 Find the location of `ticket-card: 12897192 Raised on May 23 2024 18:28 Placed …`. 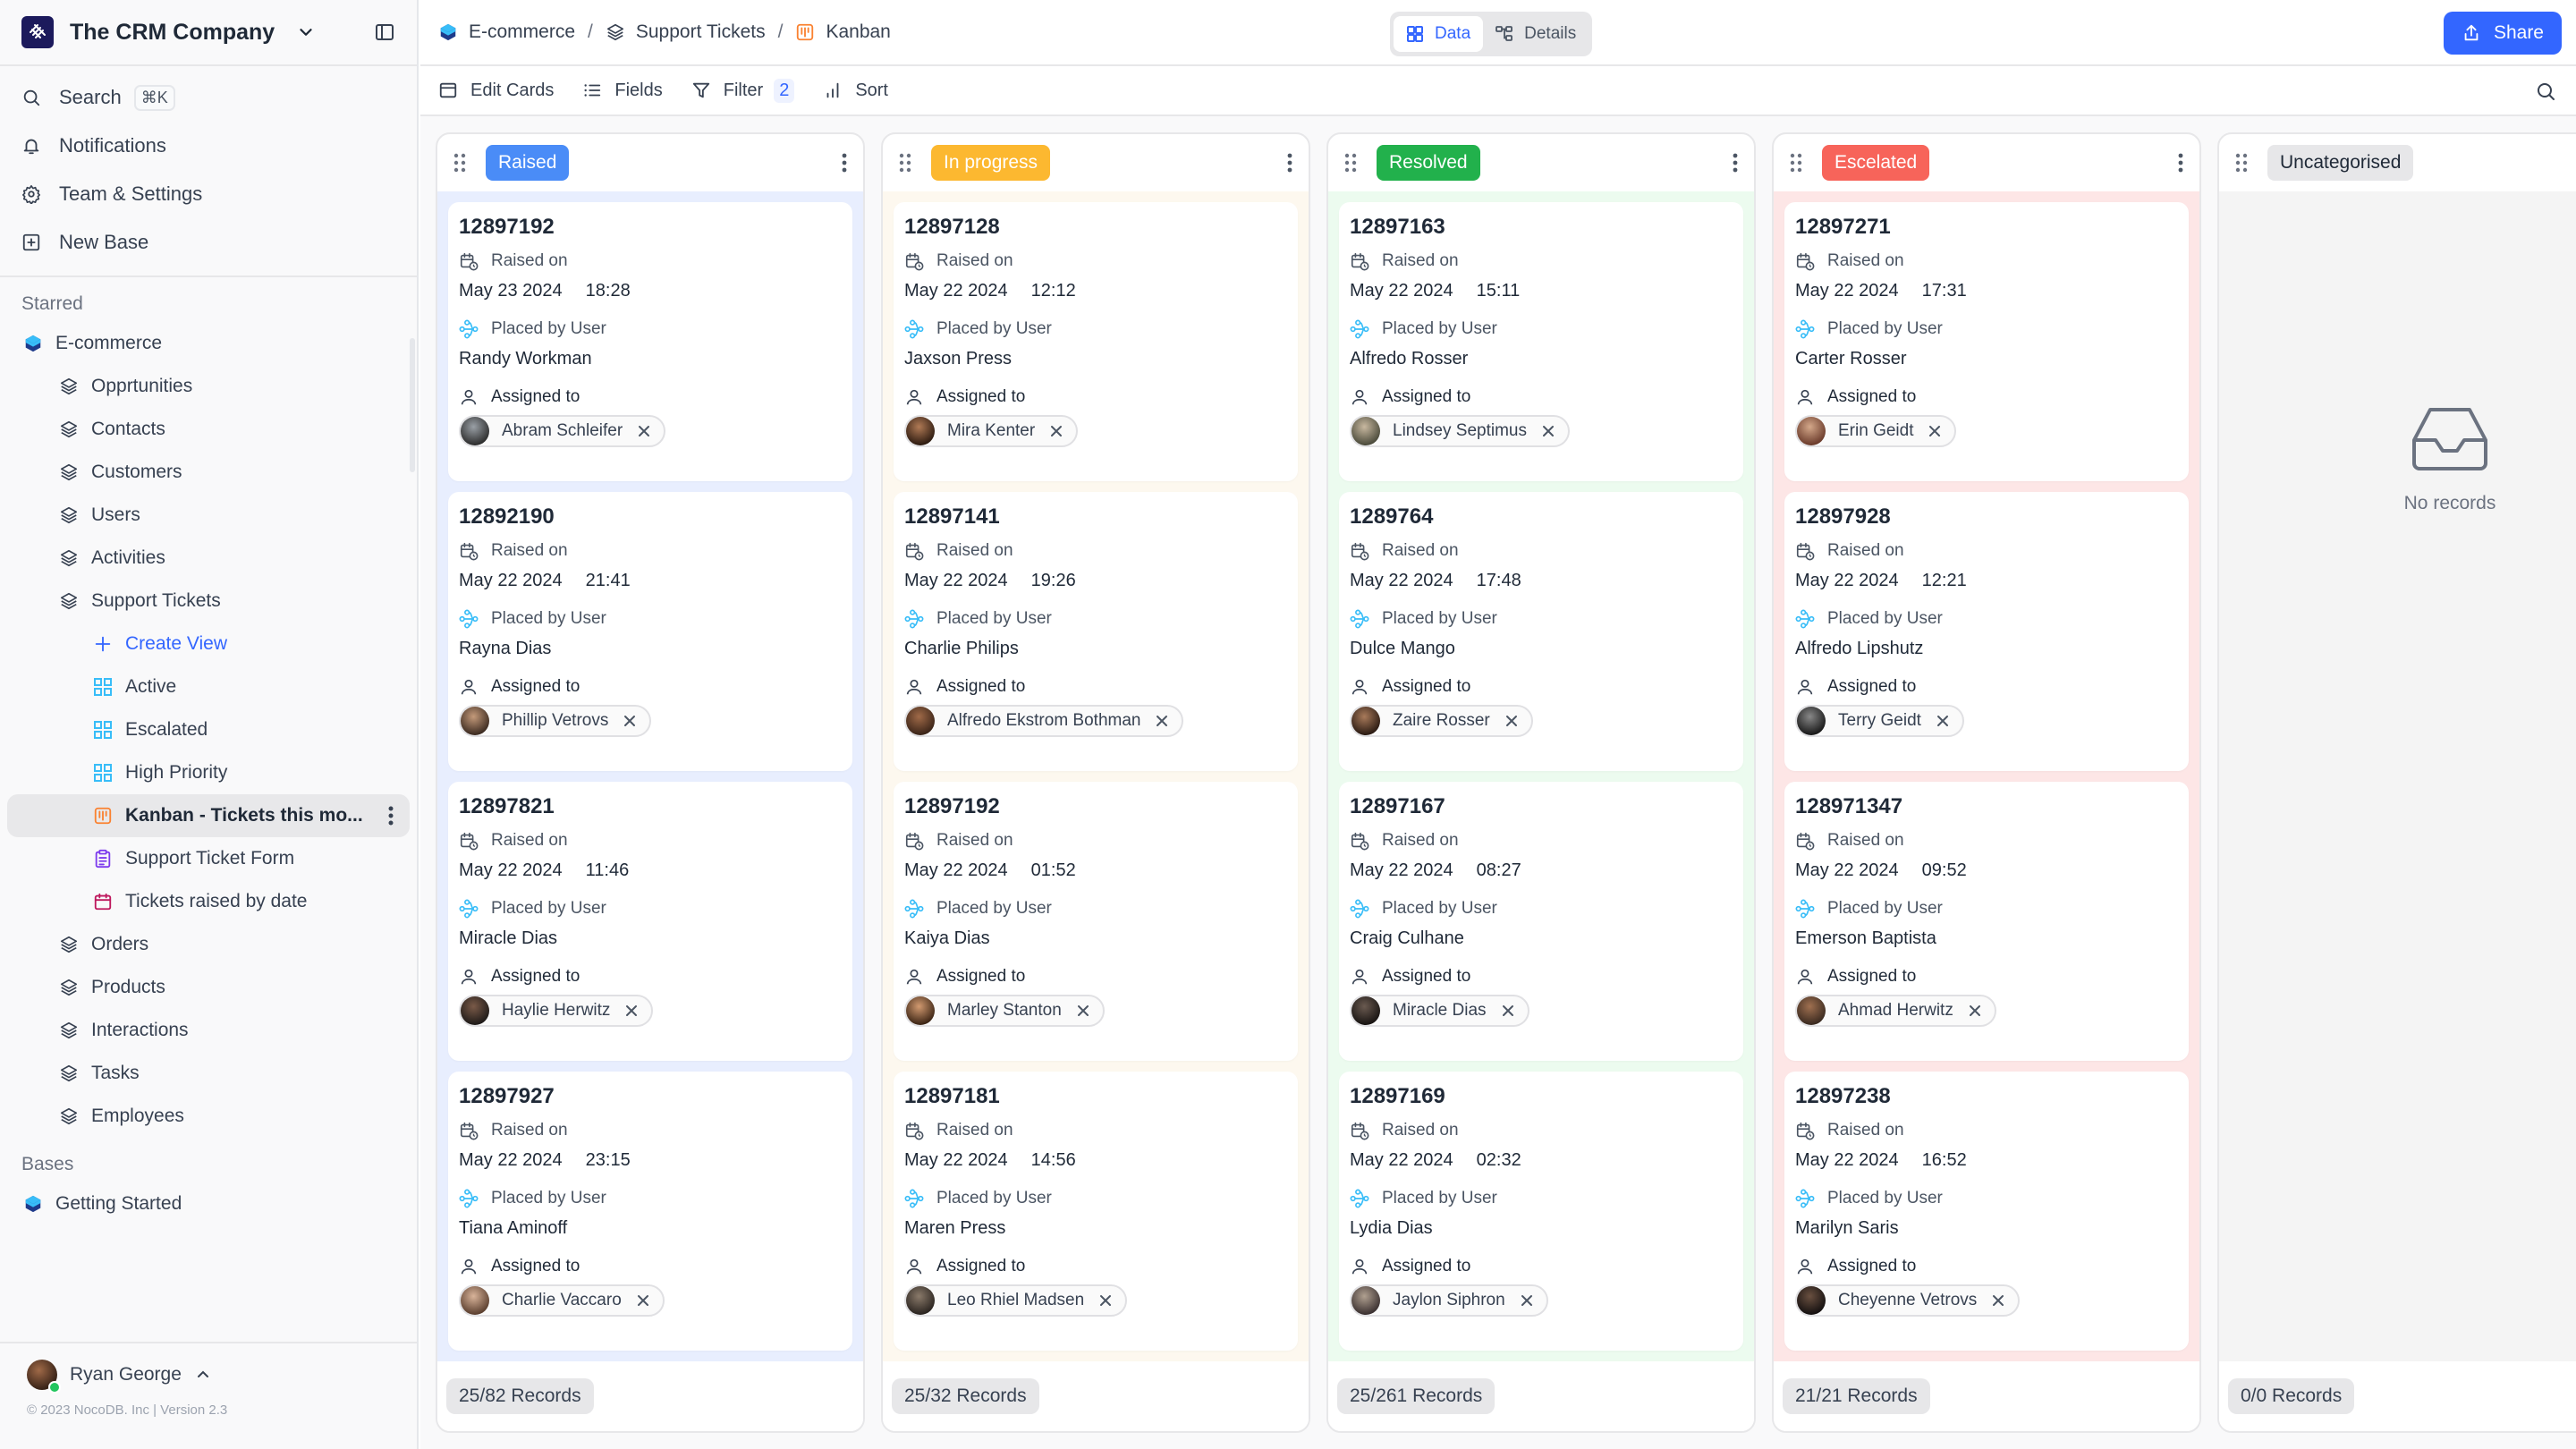

ticket-card: 12897192 Raised on May 23 2024 18:28 Placed … is located at coordinates (650, 341).